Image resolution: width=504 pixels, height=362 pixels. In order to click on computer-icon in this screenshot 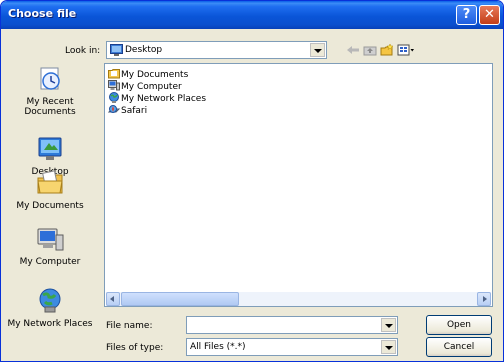, I will do `click(114, 85)`.